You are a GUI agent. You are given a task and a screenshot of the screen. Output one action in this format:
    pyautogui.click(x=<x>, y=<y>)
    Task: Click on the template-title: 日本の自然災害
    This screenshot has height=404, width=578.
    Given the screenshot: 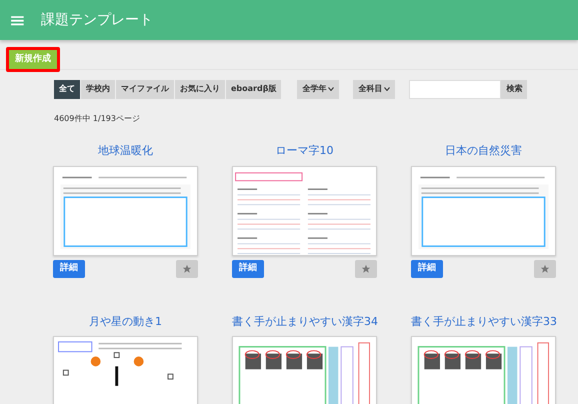 What is the action you would take?
    pyautogui.click(x=483, y=151)
    